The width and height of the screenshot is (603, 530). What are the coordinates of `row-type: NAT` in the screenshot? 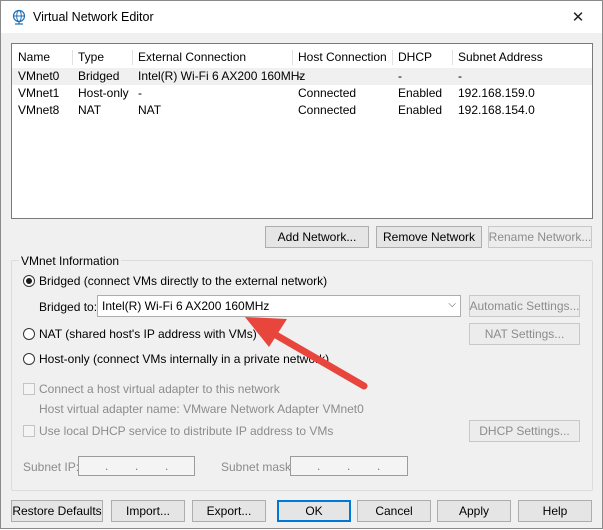 It's located at (90, 110).